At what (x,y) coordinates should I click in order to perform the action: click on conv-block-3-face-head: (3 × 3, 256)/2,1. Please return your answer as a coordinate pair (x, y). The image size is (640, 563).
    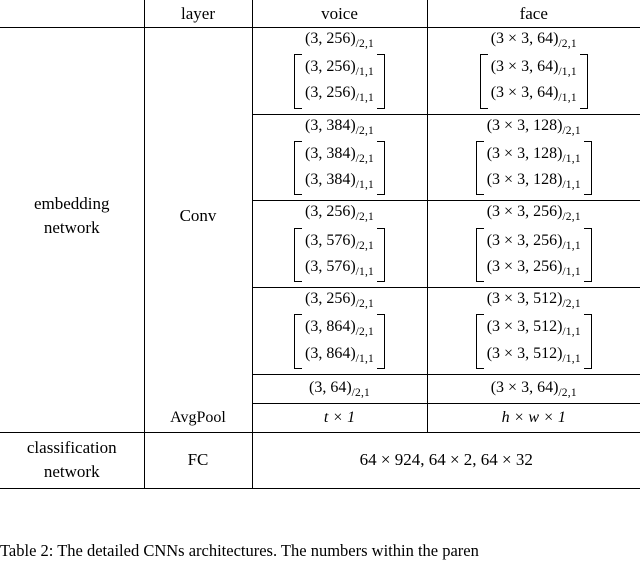
    Looking at the image, I should click on (533, 213).